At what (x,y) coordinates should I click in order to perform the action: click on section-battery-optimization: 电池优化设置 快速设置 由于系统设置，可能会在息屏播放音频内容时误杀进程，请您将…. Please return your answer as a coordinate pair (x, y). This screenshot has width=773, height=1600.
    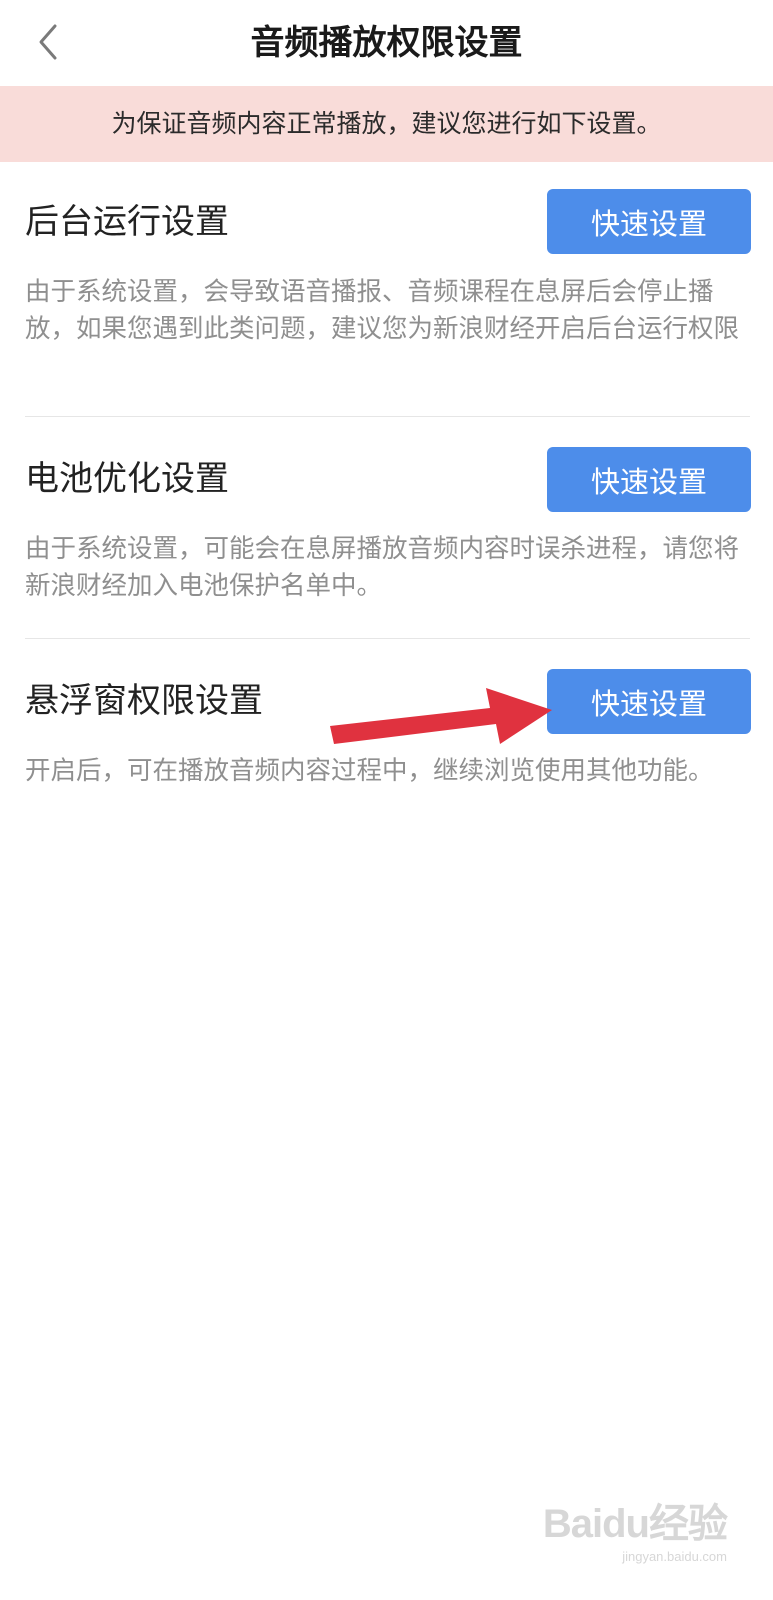
    Looking at the image, I should click on (388, 527).